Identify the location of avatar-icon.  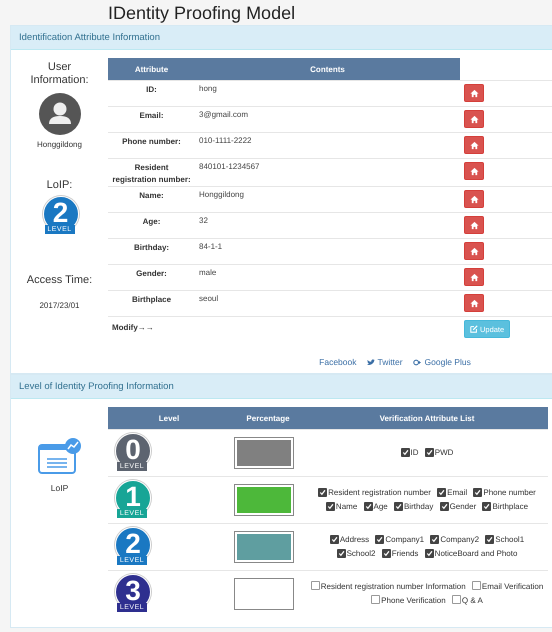
(59, 114).